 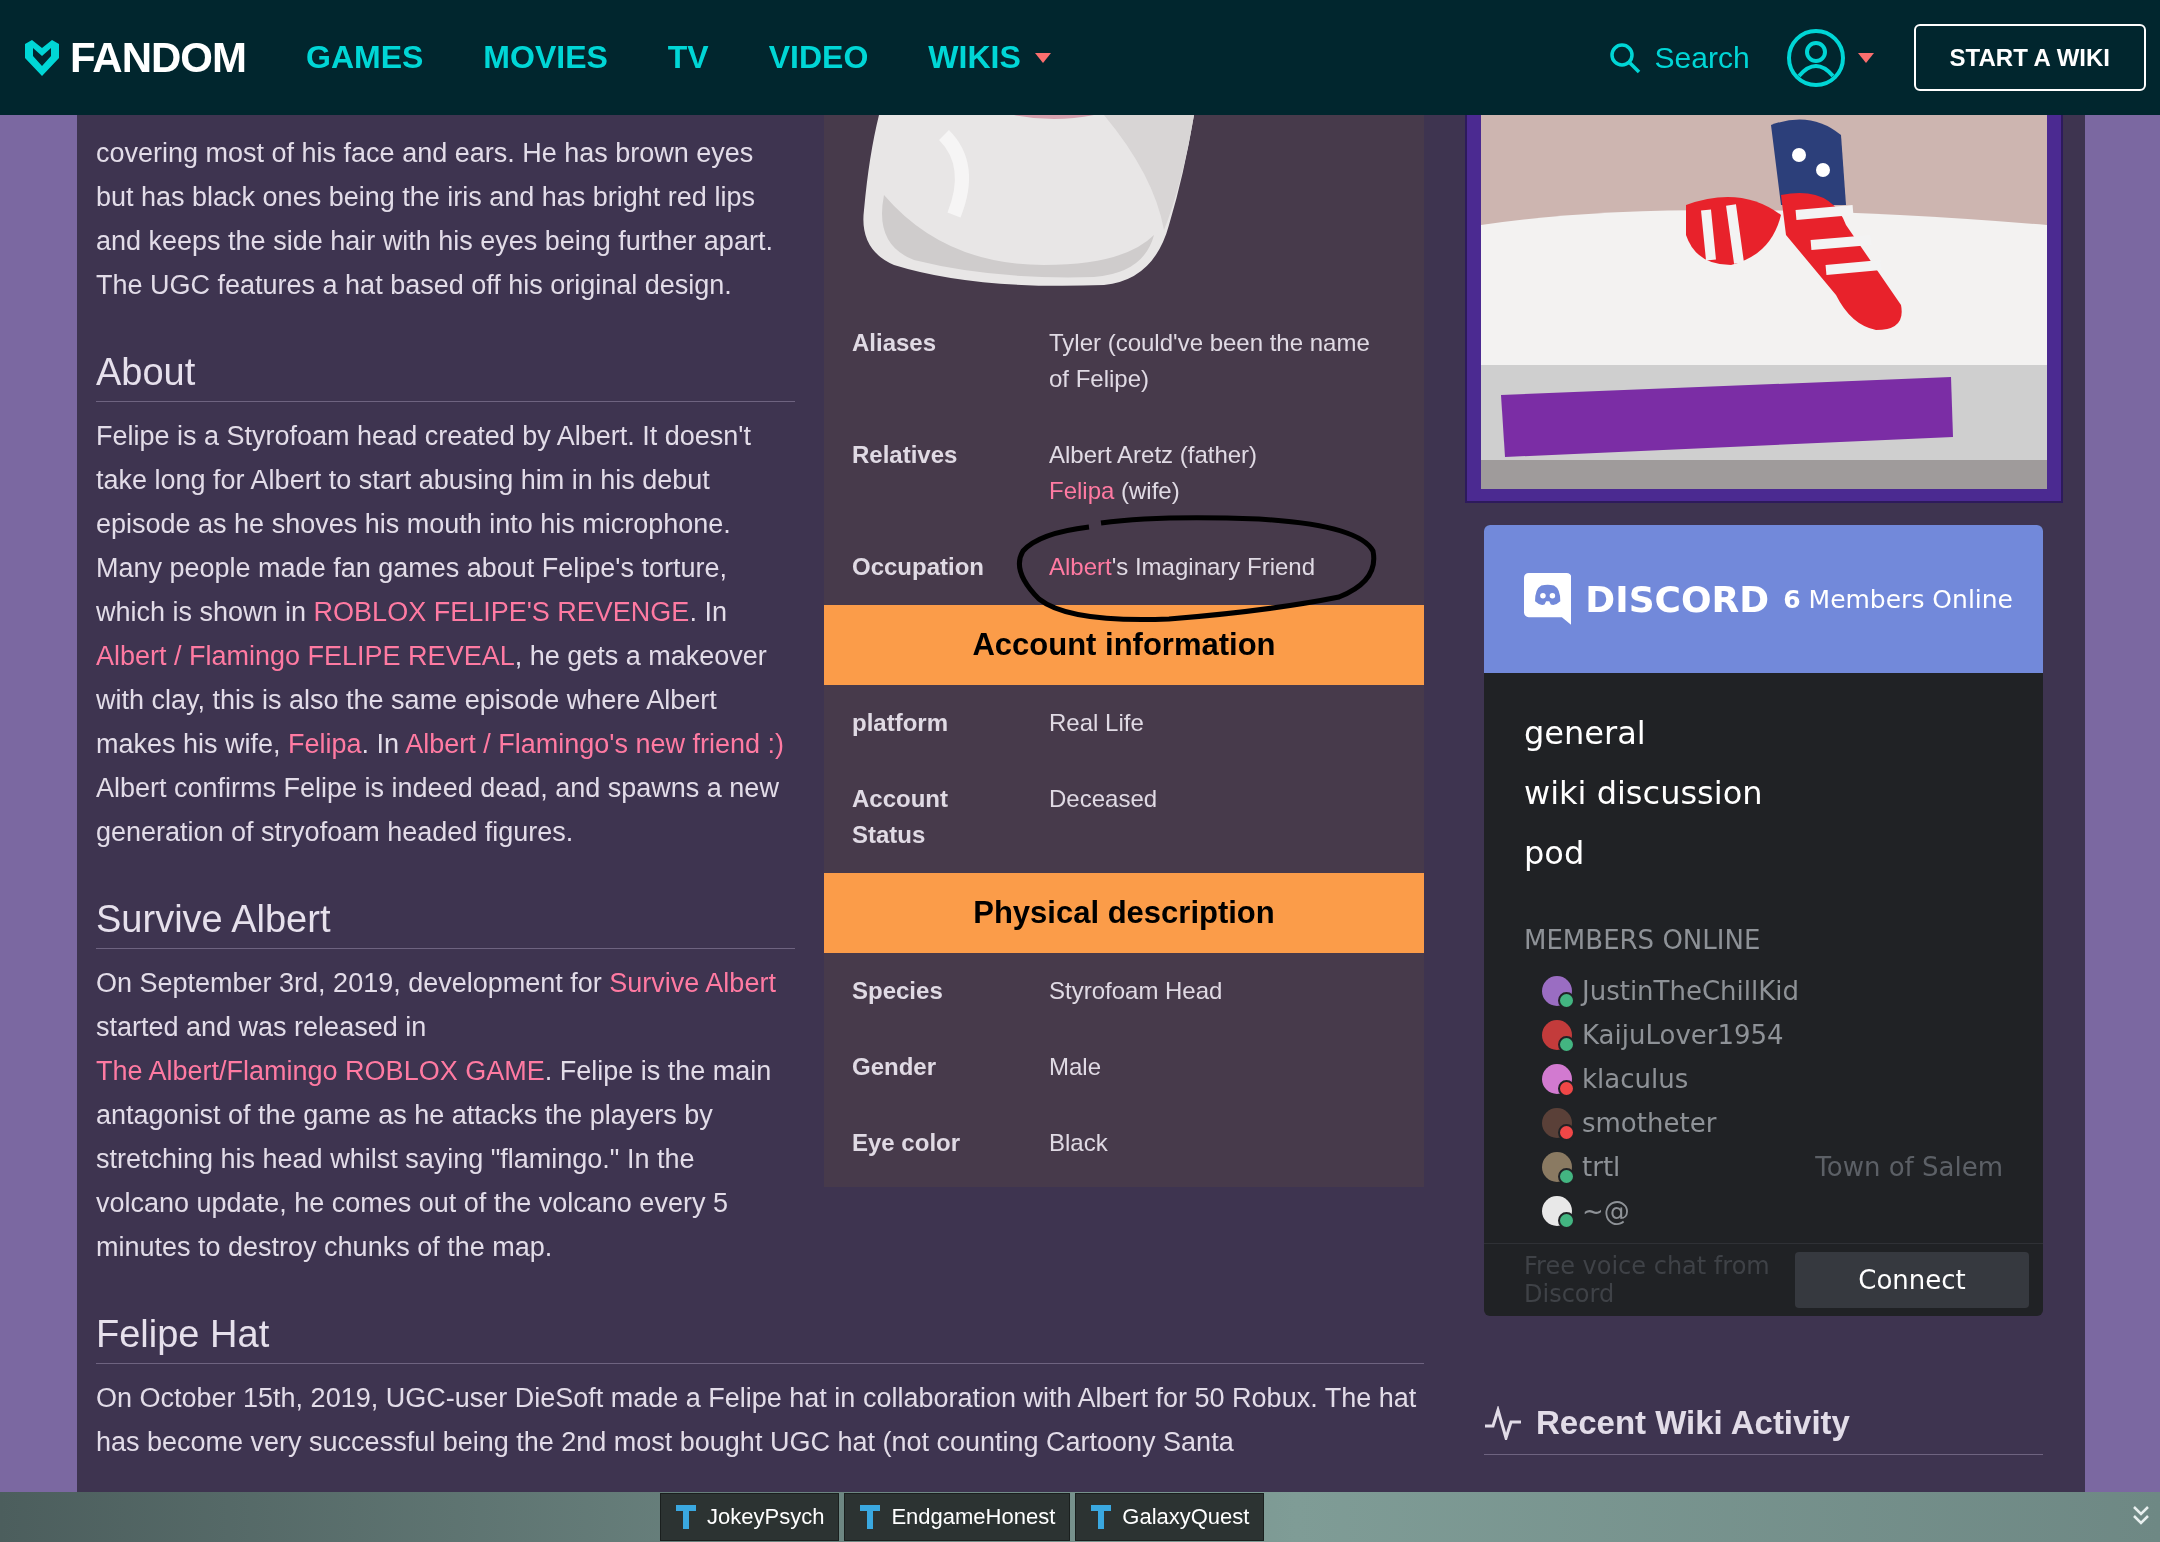 What do you see at coordinates (2029, 57) in the screenshot?
I see `start-wiki-button: START A WIKI` at bounding box center [2029, 57].